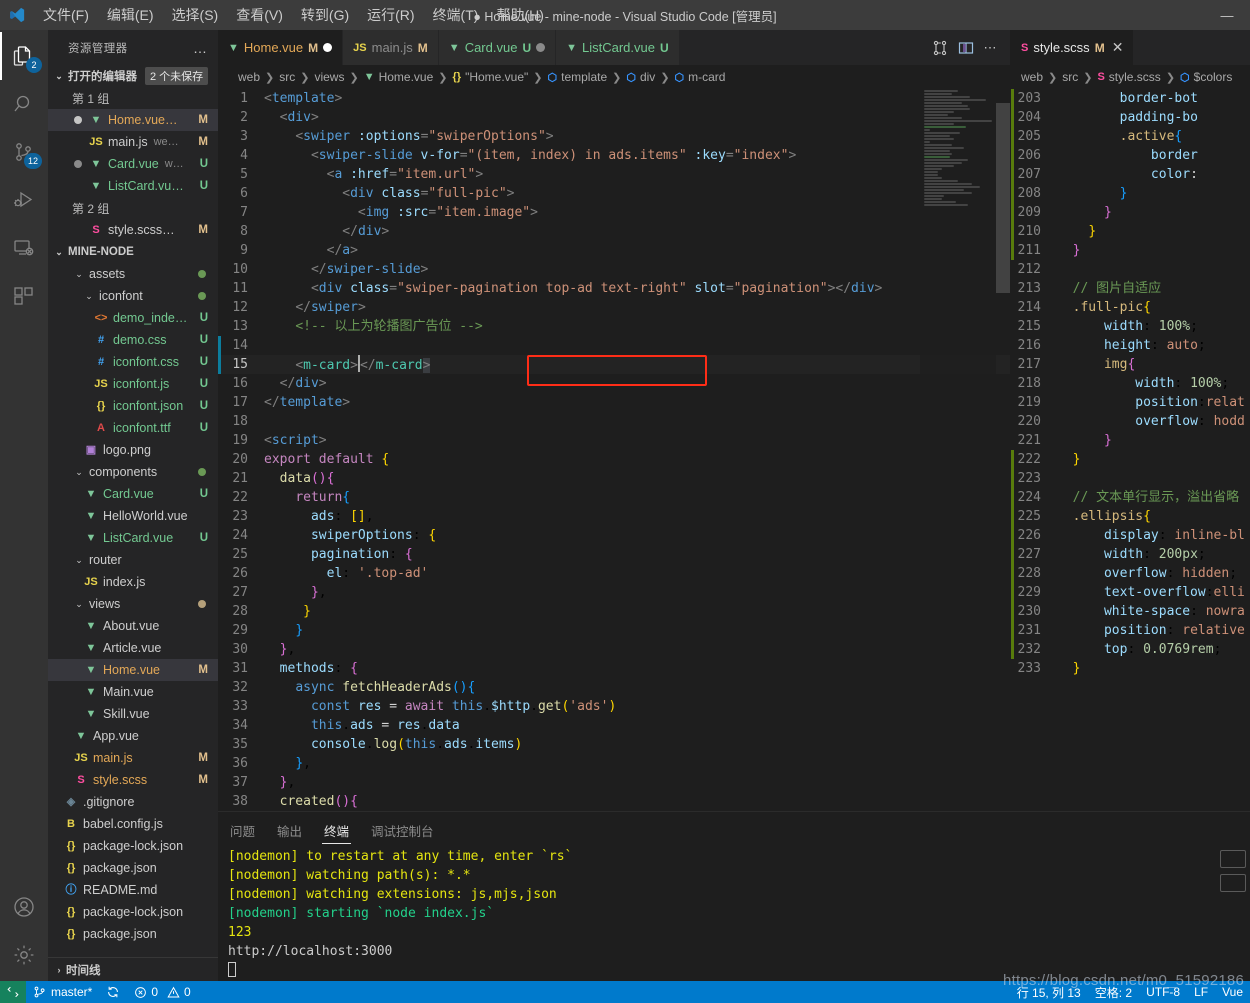 The height and width of the screenshot is (1003, 1250). Describe the element at coordinates (1130, 98) in the screenshot. I see `code-line: 203 border-bot` at that location.